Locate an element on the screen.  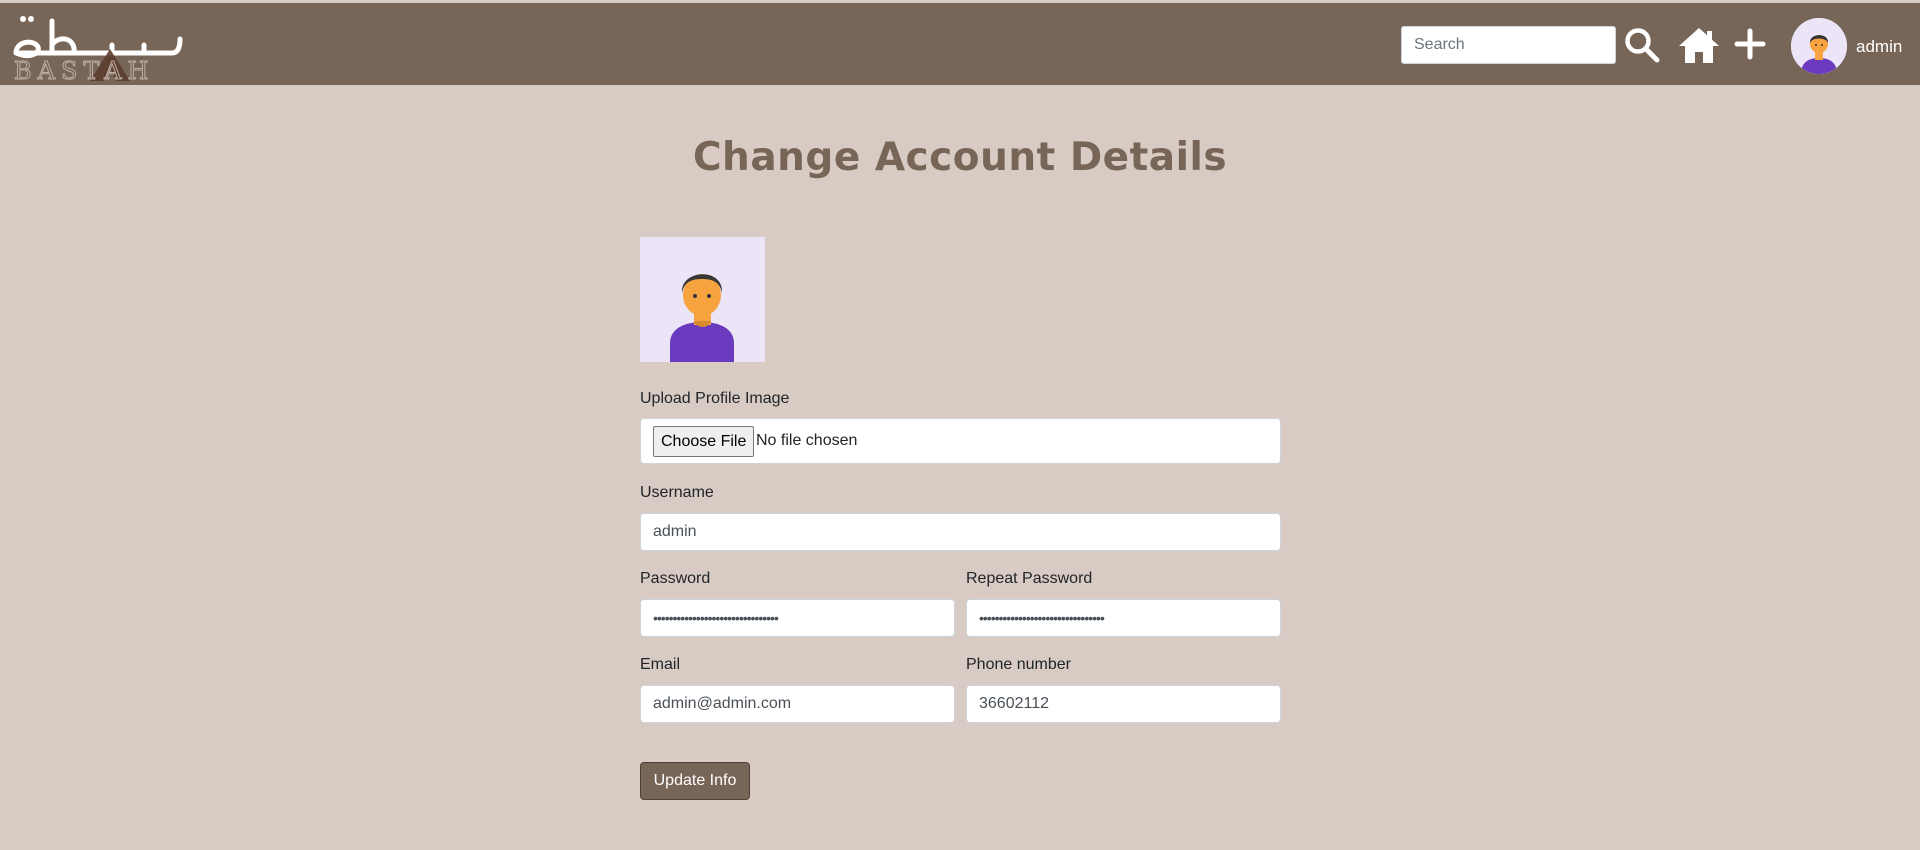
email-label: Email is located at coordinates (660, 664).